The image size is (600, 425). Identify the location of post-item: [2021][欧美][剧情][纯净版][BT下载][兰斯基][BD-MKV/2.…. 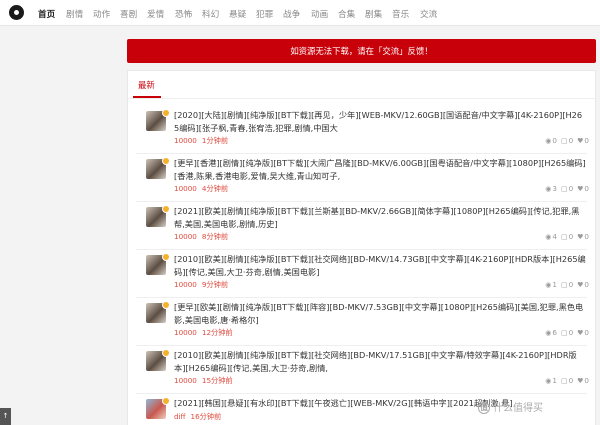
(361, 225).